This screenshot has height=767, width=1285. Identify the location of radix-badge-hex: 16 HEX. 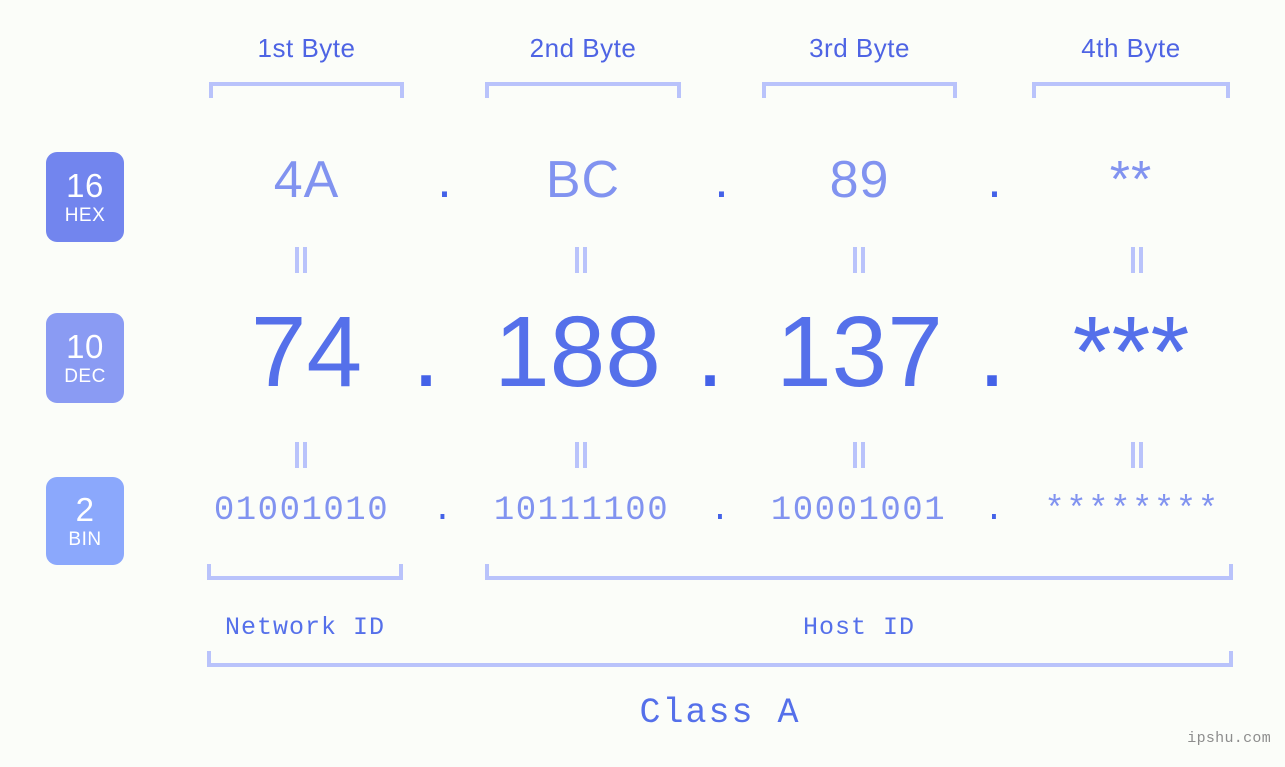
(85, 197).